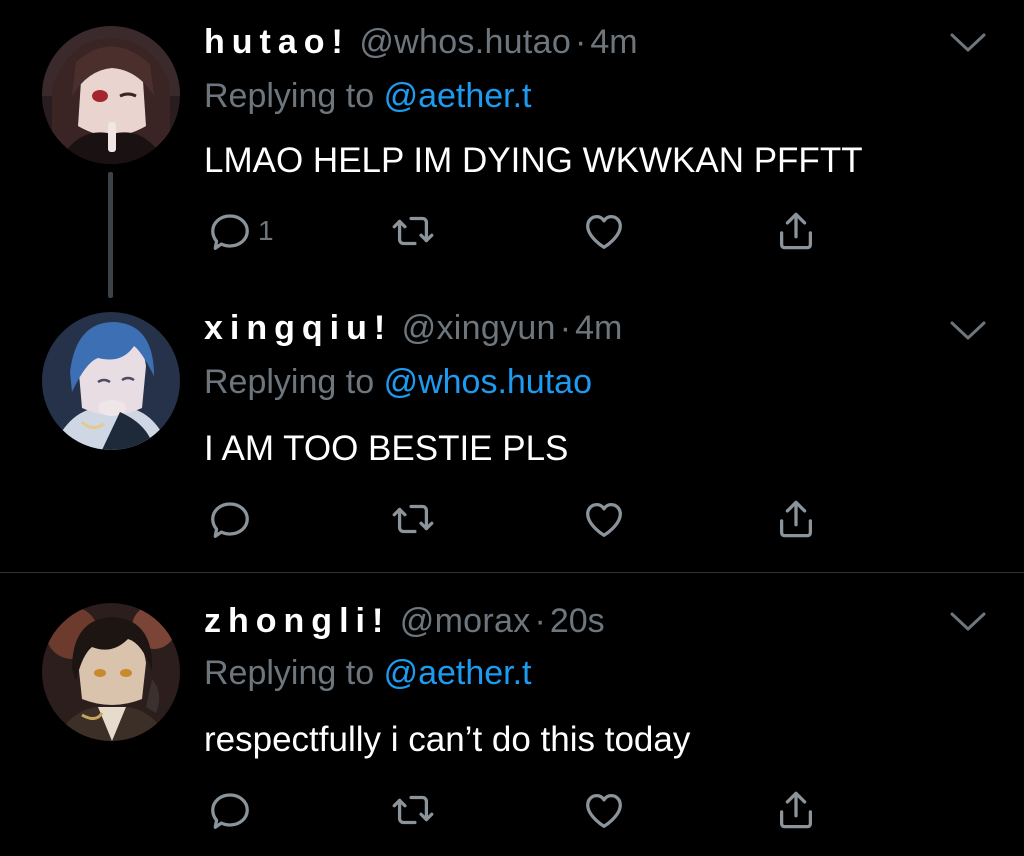 The height and width of the screenshot is (856, 1024). What do you see at coordinates (277, 42) in the screenshot?
I see `display-name: hutao!` at bounding box center [277, 42].